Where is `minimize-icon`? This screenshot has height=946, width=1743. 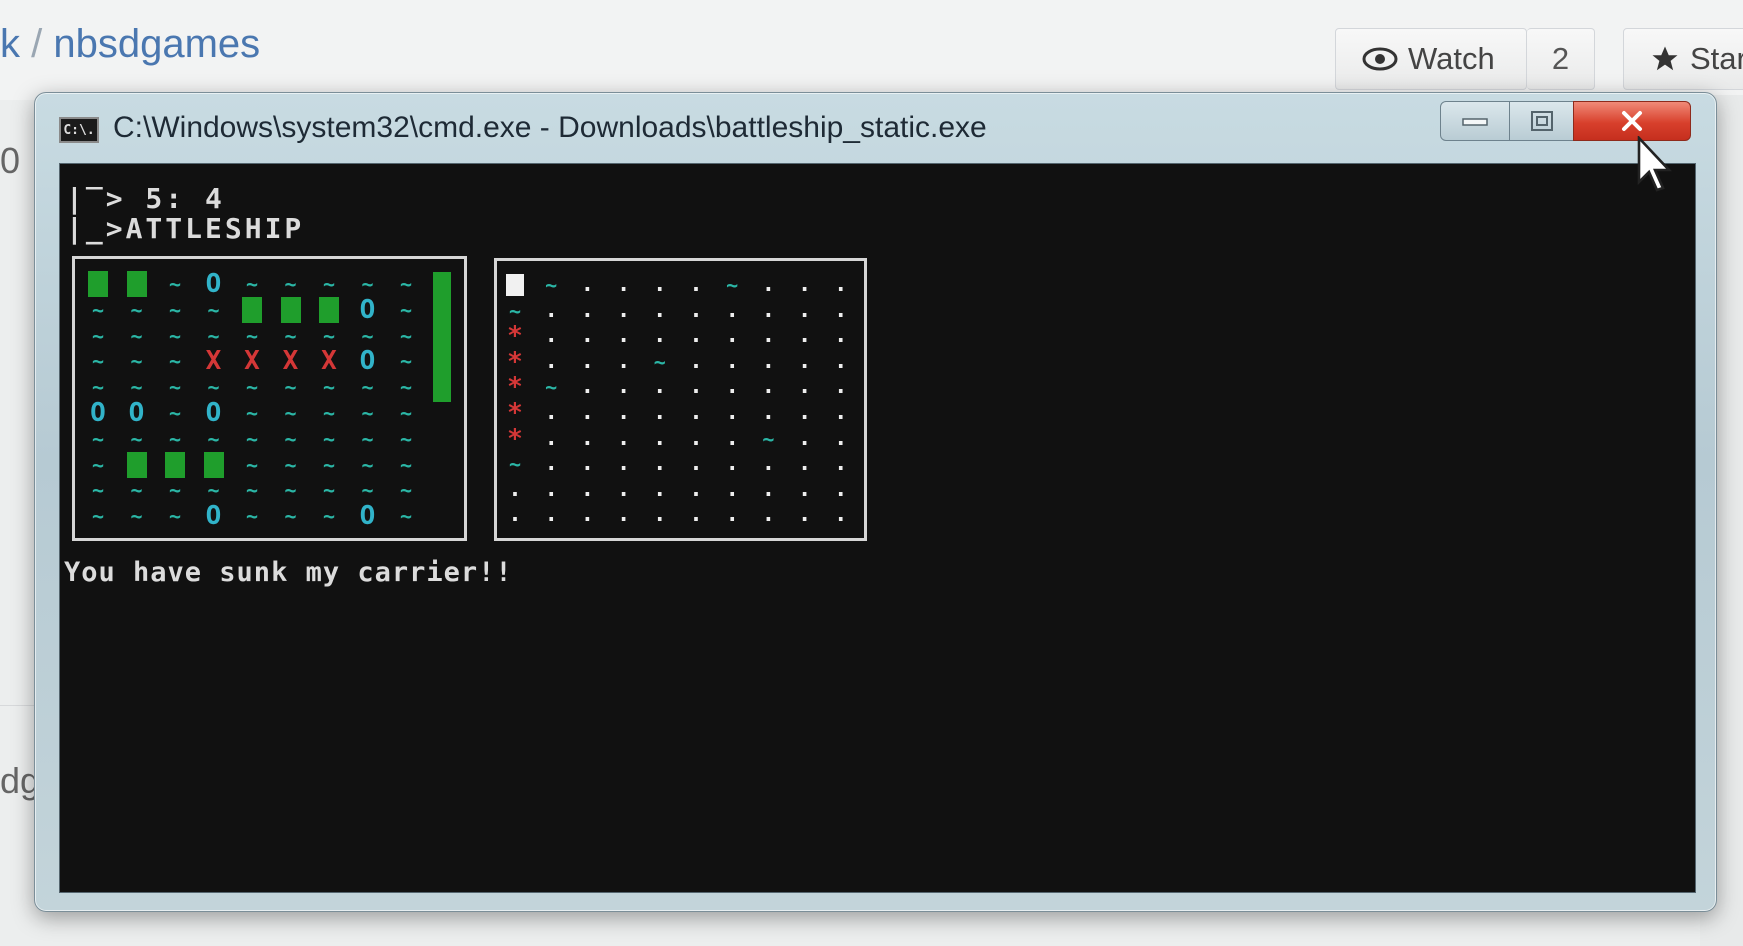 minimize-icon is located at coordinates (1475, 122).